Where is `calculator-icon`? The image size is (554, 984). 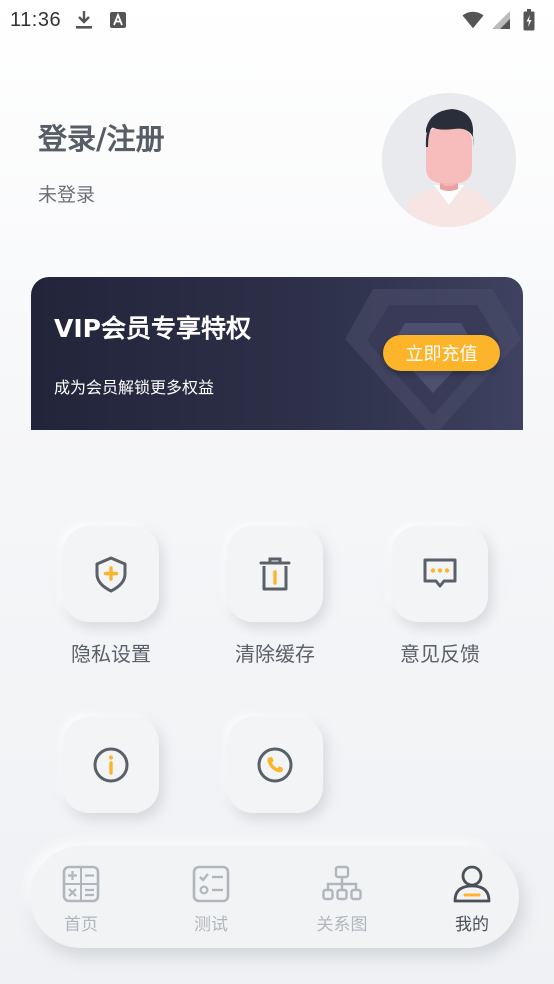
calculator-icon is located at coordinates (81, 884).